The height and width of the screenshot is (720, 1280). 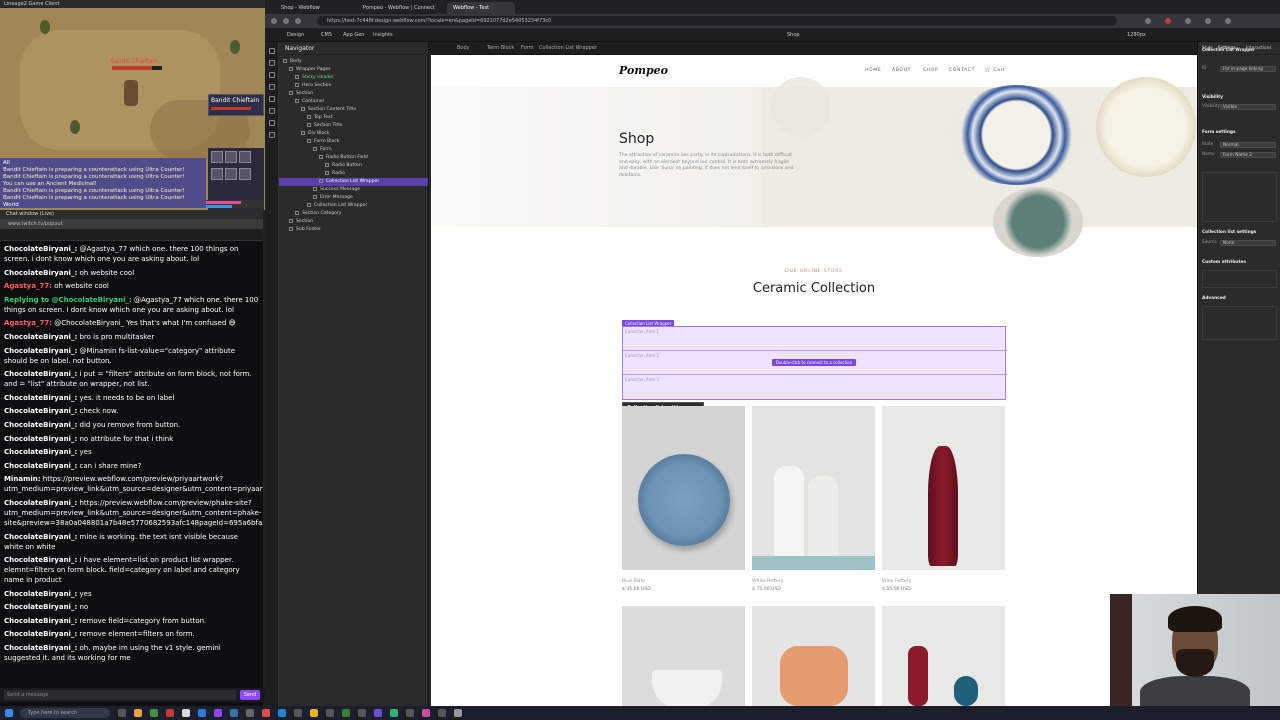 What do you see at coordinates (9, 713) in the screenshot?
I see `windows-start-icon` at bounding box center [9, 713].